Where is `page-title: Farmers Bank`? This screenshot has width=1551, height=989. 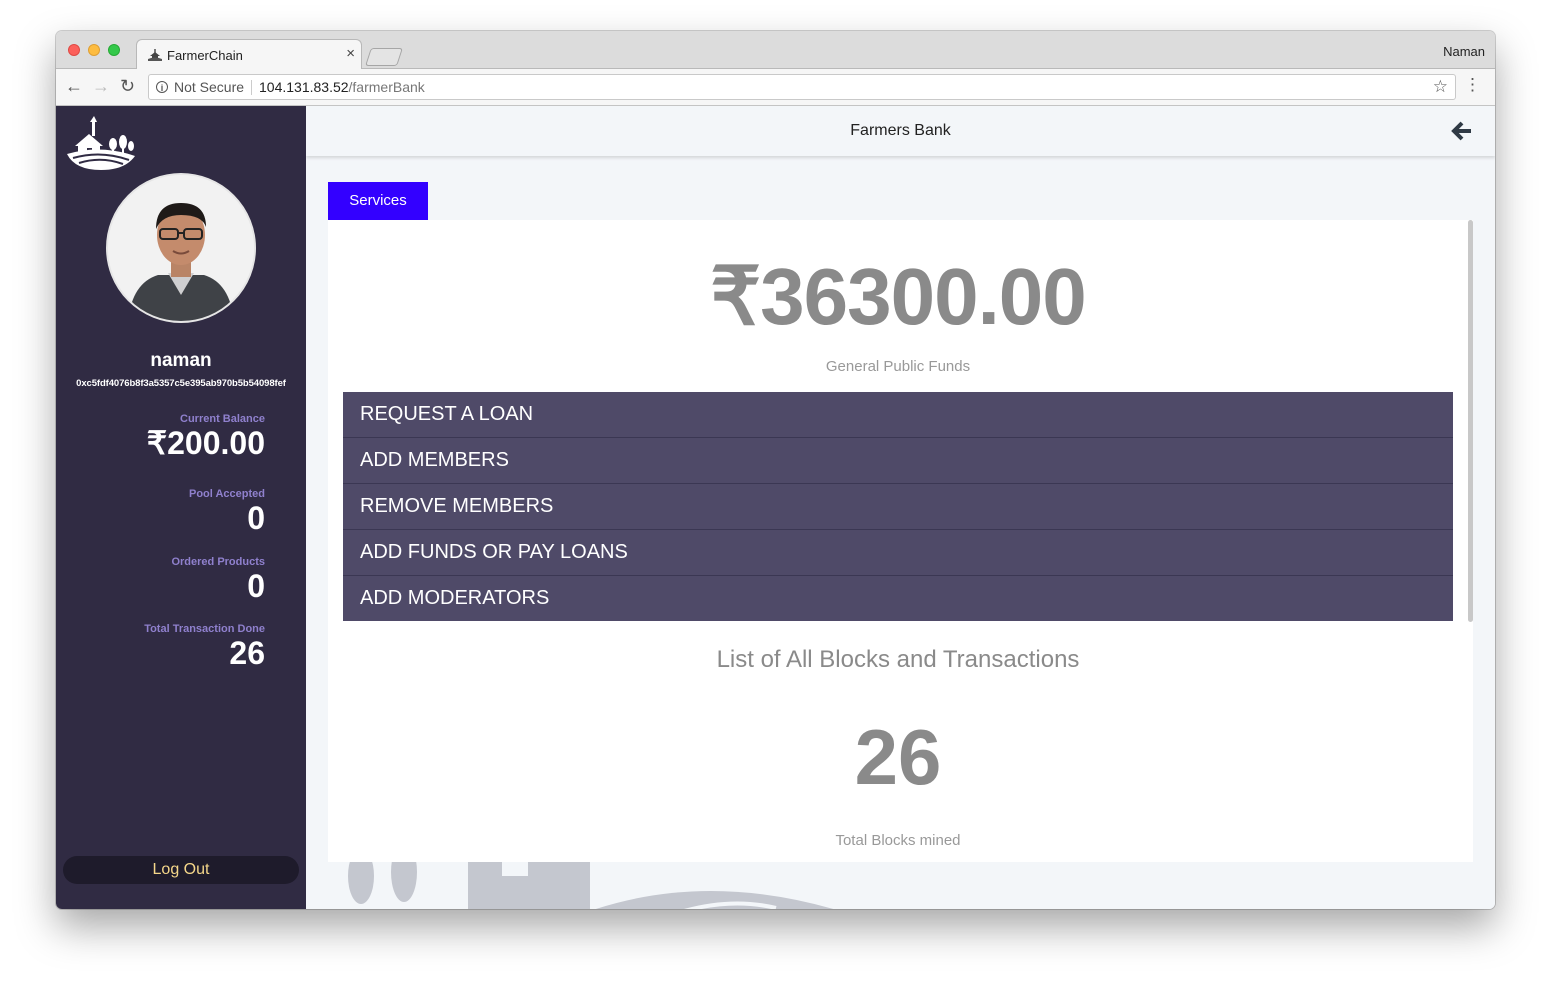
page-title: Farmers Bank is located at coordinates (900, 130).